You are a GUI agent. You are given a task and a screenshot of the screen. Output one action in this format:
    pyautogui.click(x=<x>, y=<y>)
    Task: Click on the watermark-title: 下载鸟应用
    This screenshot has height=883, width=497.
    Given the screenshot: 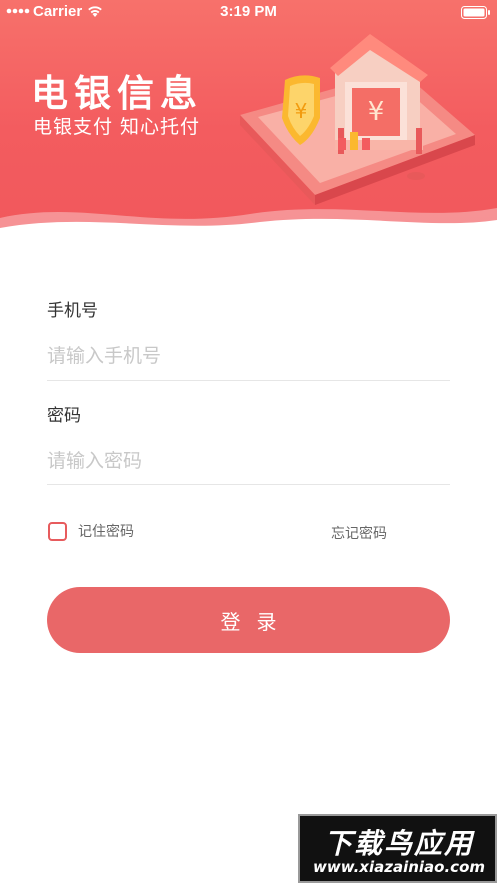 What is the action you would take?
    pyautogui.click(x=398, y=843)
    